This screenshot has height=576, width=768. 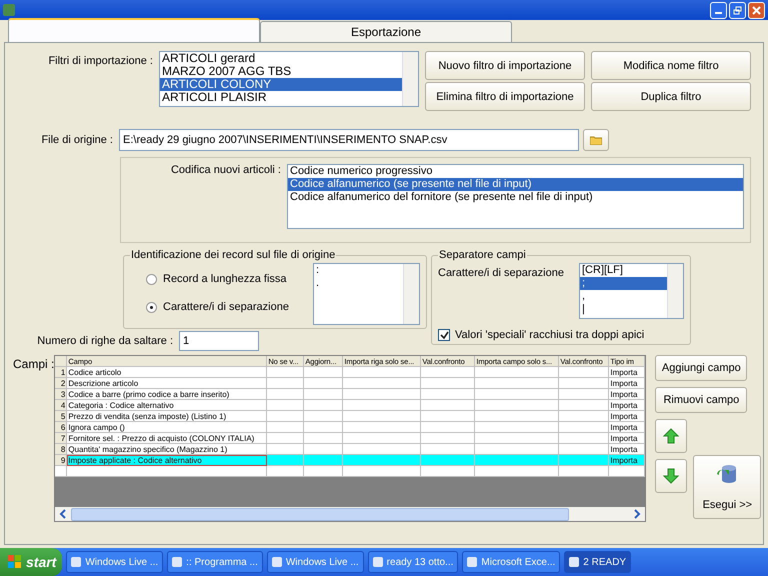 I want to click on filter-button: Modifica nome filtro, so click(x=671, y=65).